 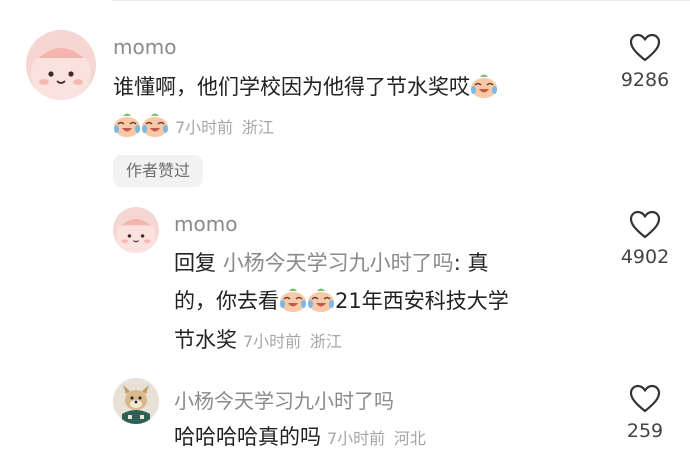 I want to click on reply-text-part4: 节水奖, so click(x=205, y=340).